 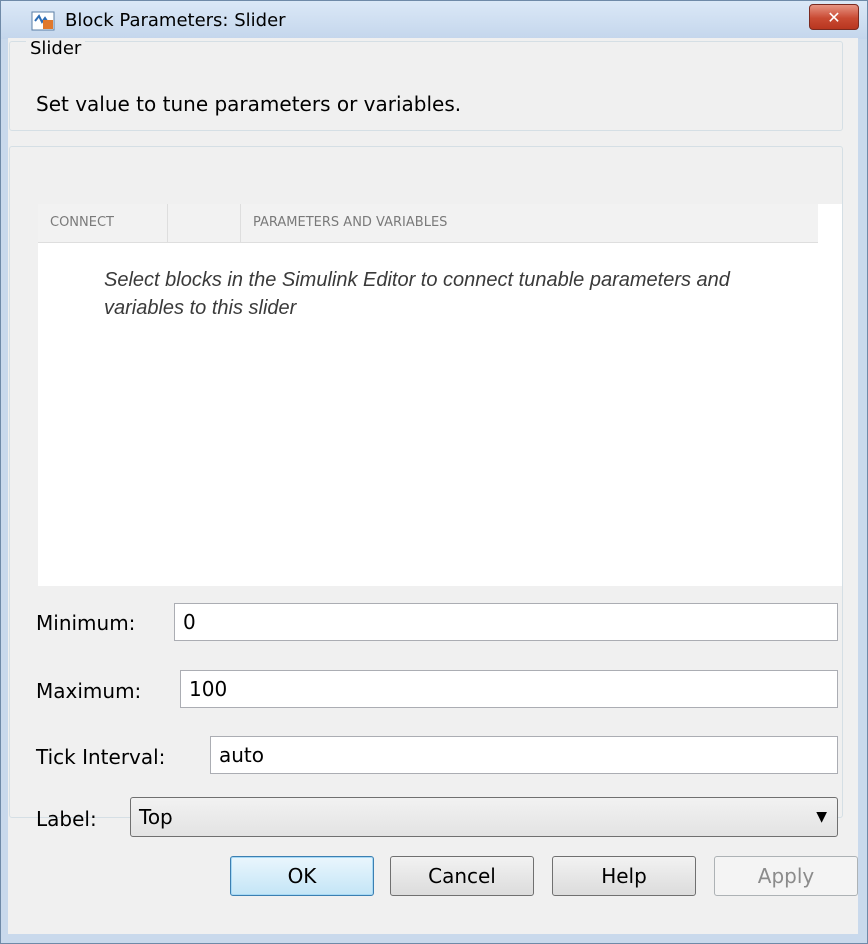 What do you see at coordinates (56, 48) in the screenshot?
I see `slider-group-legend: Slider` at bounding box center [56, 48].